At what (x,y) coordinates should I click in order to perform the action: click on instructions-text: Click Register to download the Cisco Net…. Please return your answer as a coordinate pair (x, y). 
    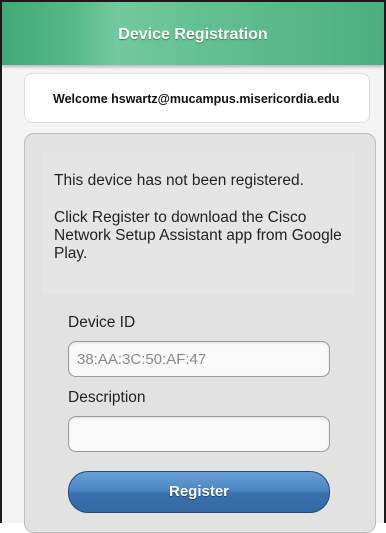
    Looking at the image, I should click on (198, 235).